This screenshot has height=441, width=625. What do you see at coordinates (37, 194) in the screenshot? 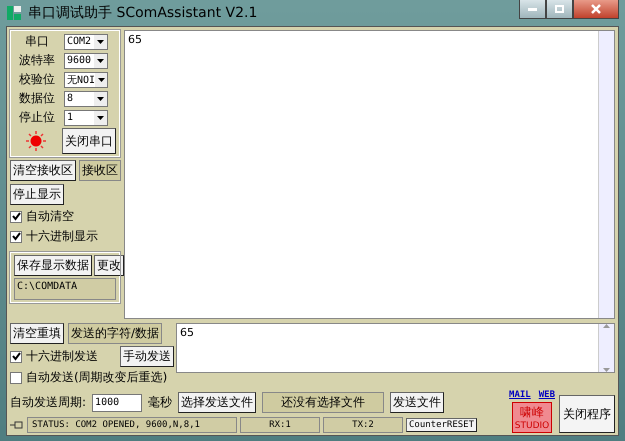
I see `stop-display-button: 停止显示` at bounding box center [37, 194].